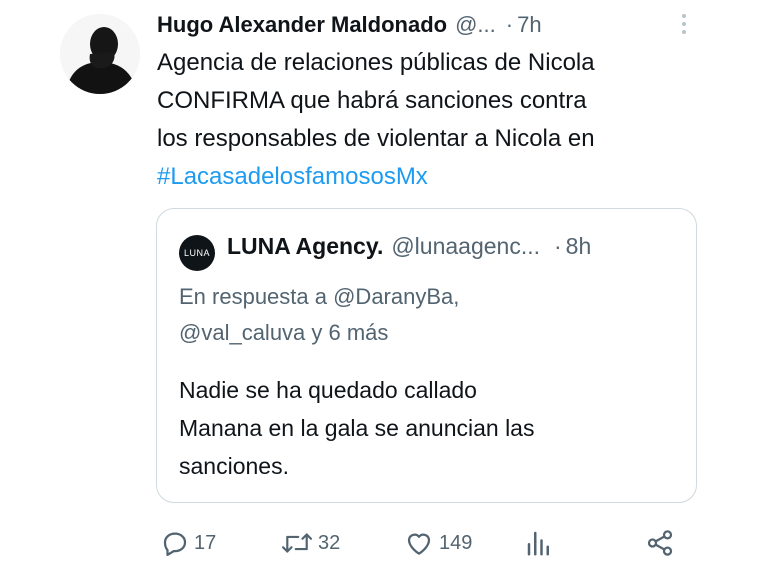  I want to click on like-count: 149, so click(456, 542).